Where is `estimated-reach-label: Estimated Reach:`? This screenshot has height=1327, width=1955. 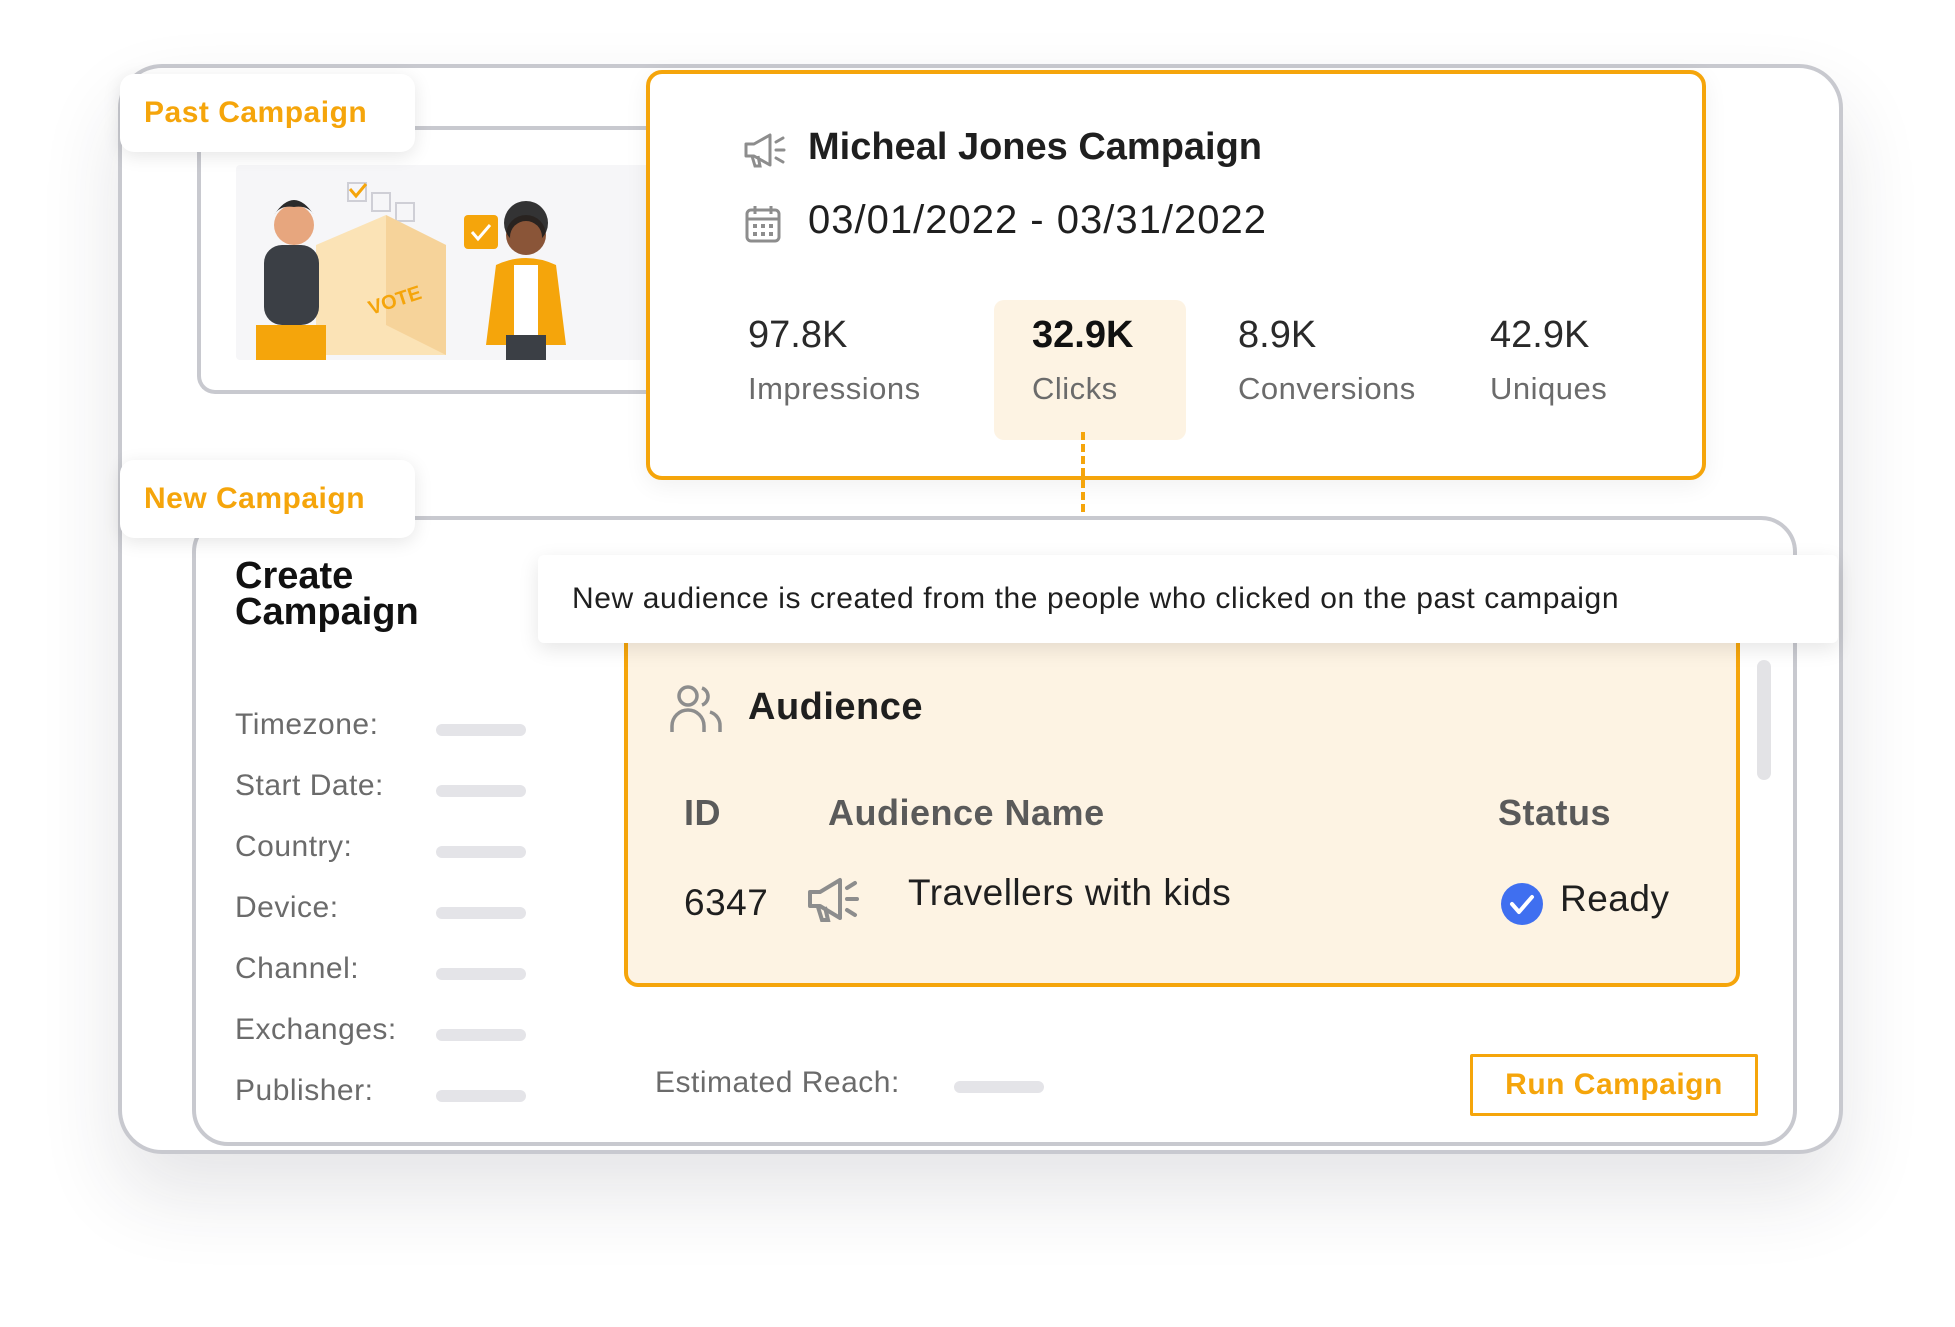 estimated-reach-label: Estimated Reach: is located at coordinates (777, 1082).